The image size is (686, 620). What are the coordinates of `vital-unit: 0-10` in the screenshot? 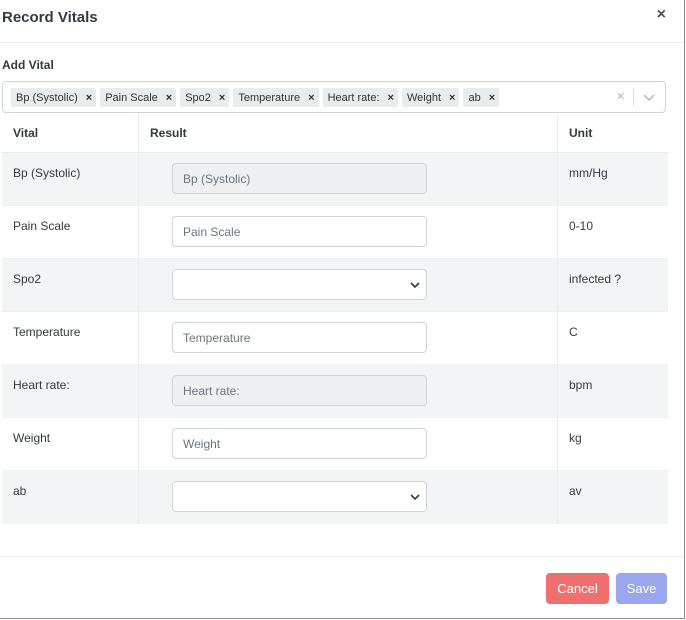 It's located at (612, 232).